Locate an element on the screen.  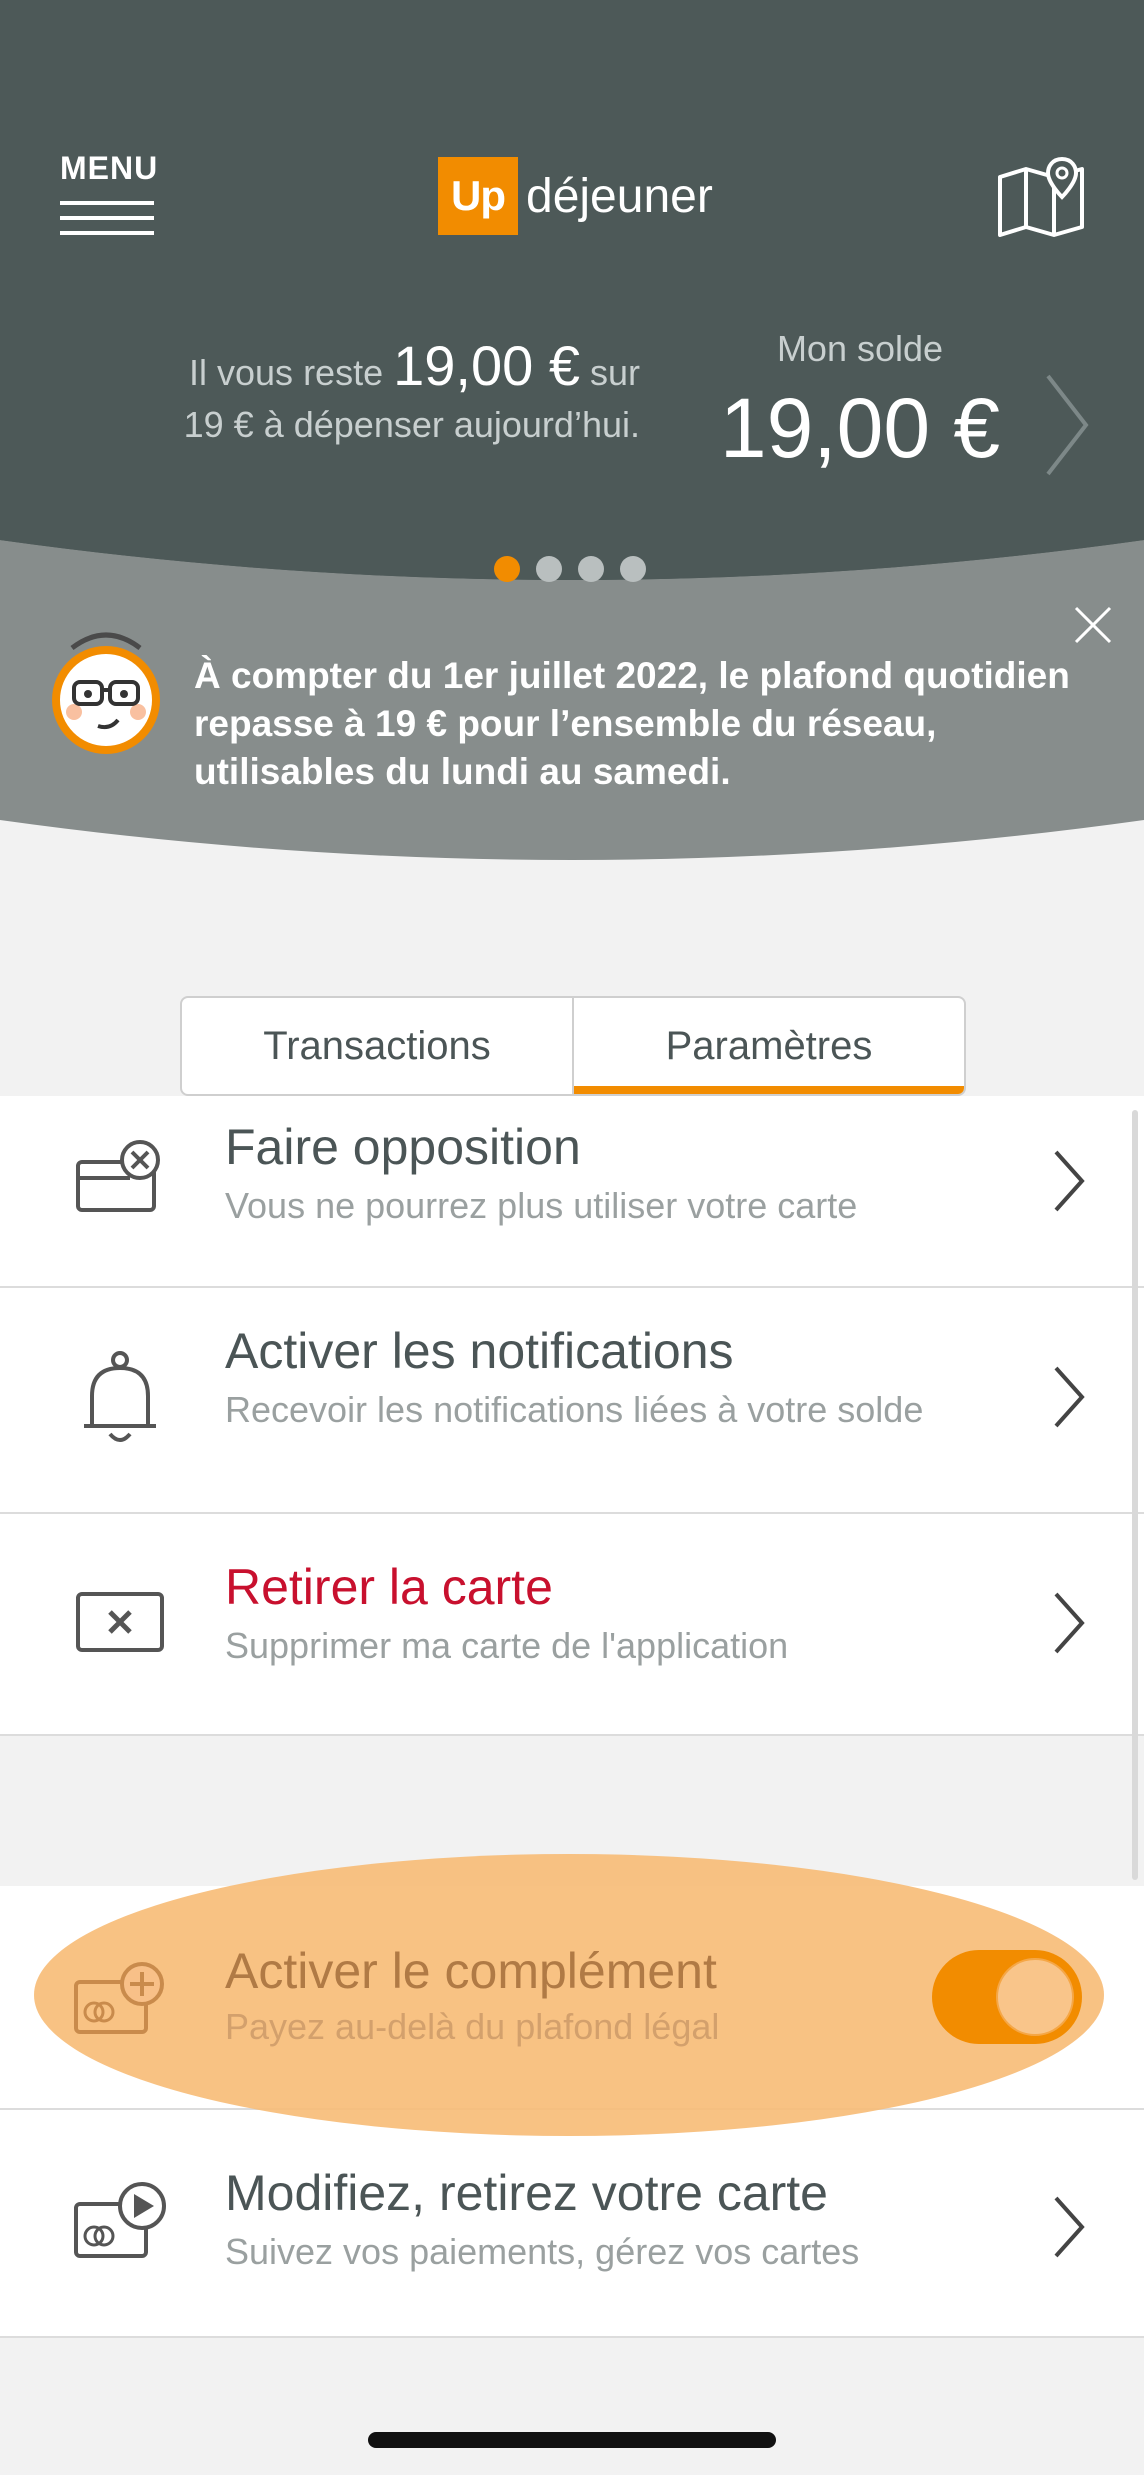
toggle-knob is located at coordinates (1035, 1997).